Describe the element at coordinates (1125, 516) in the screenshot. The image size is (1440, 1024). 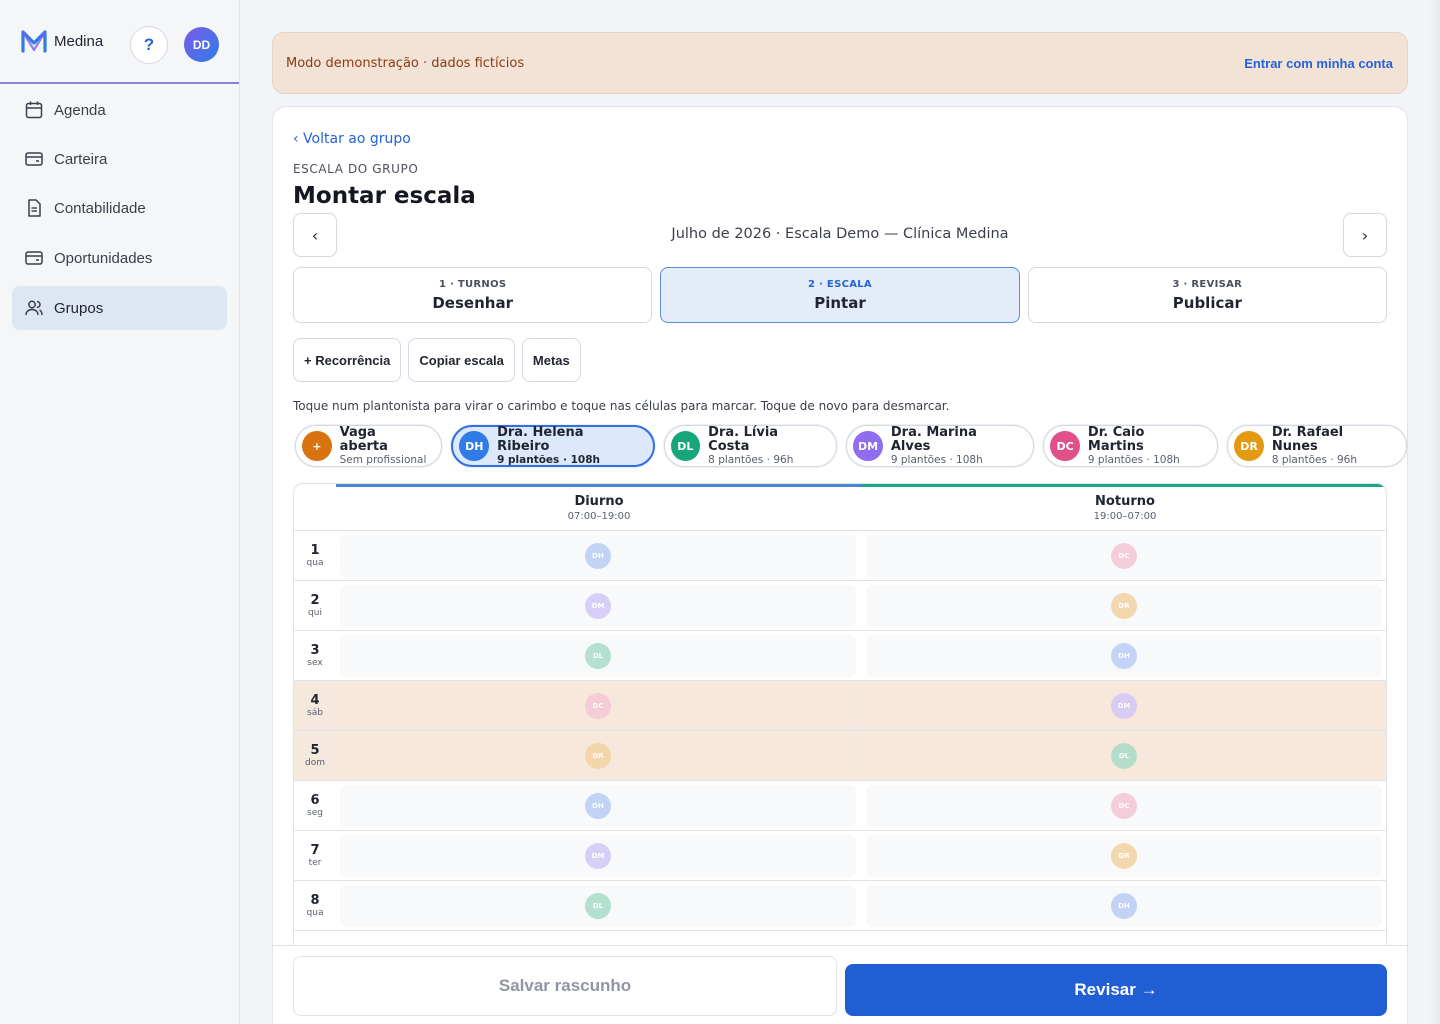
I see `shift-time: 19:00–07:00` at that location.